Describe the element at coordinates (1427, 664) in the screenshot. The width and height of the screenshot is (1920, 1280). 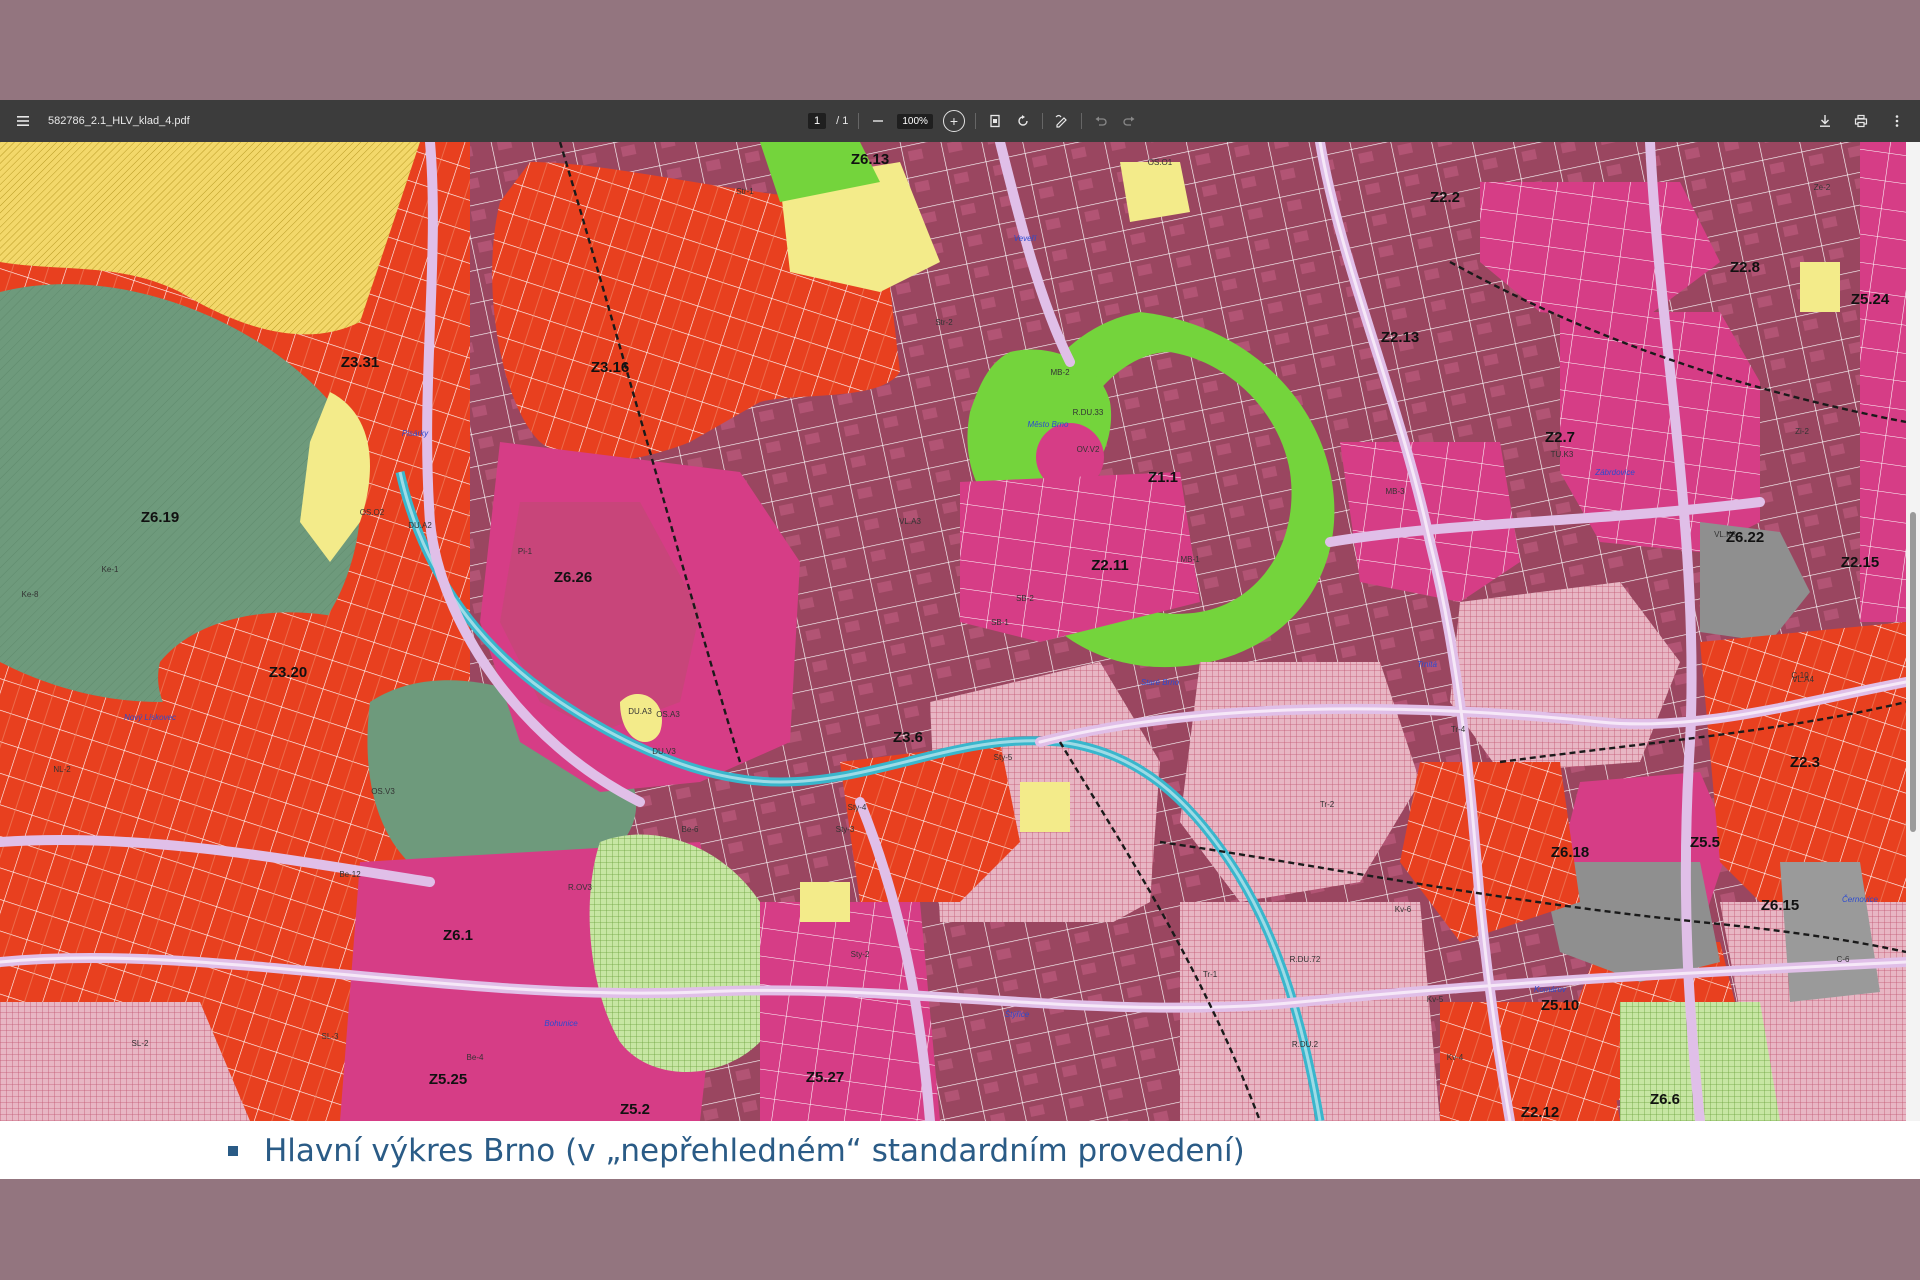
I see `district-label: Trnitá` at that location.